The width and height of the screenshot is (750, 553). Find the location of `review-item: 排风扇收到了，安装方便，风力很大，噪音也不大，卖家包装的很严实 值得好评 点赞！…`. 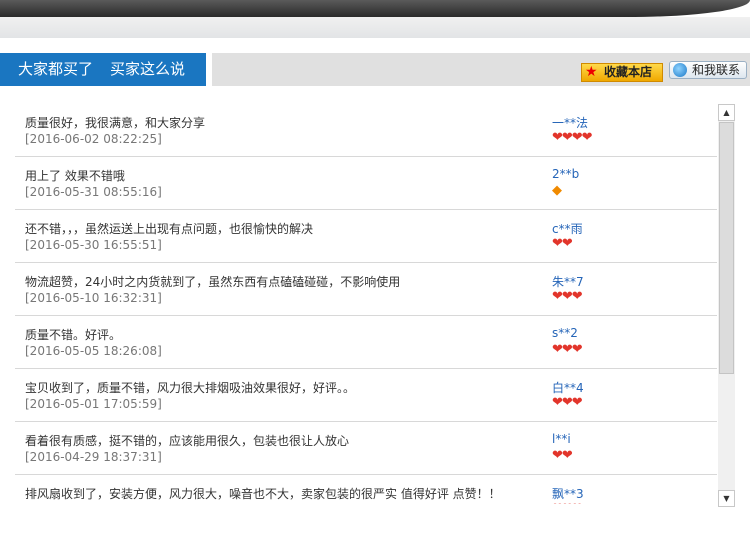

review-item: 排风扇收到了，安装方便，风力很大，噪音也不大，卖家包装的很严实 值得好评 点赞！… is located at coordinates (366, 489).